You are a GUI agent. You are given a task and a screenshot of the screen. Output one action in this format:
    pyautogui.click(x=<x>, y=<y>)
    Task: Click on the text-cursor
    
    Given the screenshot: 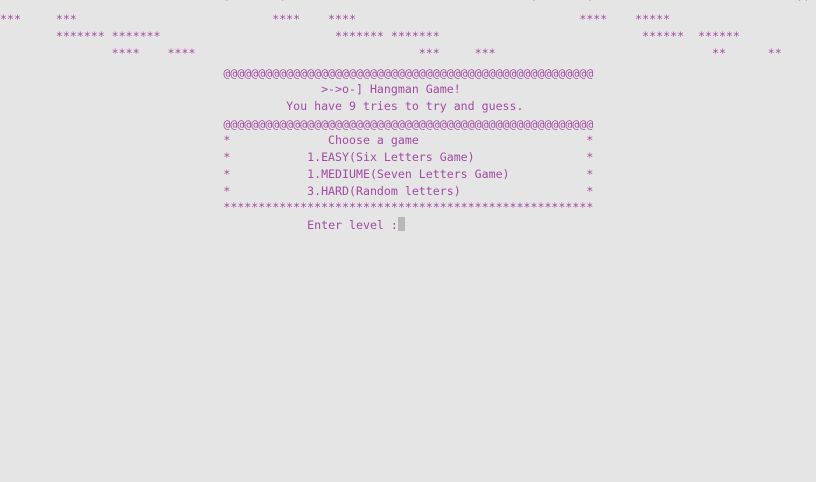 What is the action you would take?
    pyautogui.click(x=401, y=224)
    